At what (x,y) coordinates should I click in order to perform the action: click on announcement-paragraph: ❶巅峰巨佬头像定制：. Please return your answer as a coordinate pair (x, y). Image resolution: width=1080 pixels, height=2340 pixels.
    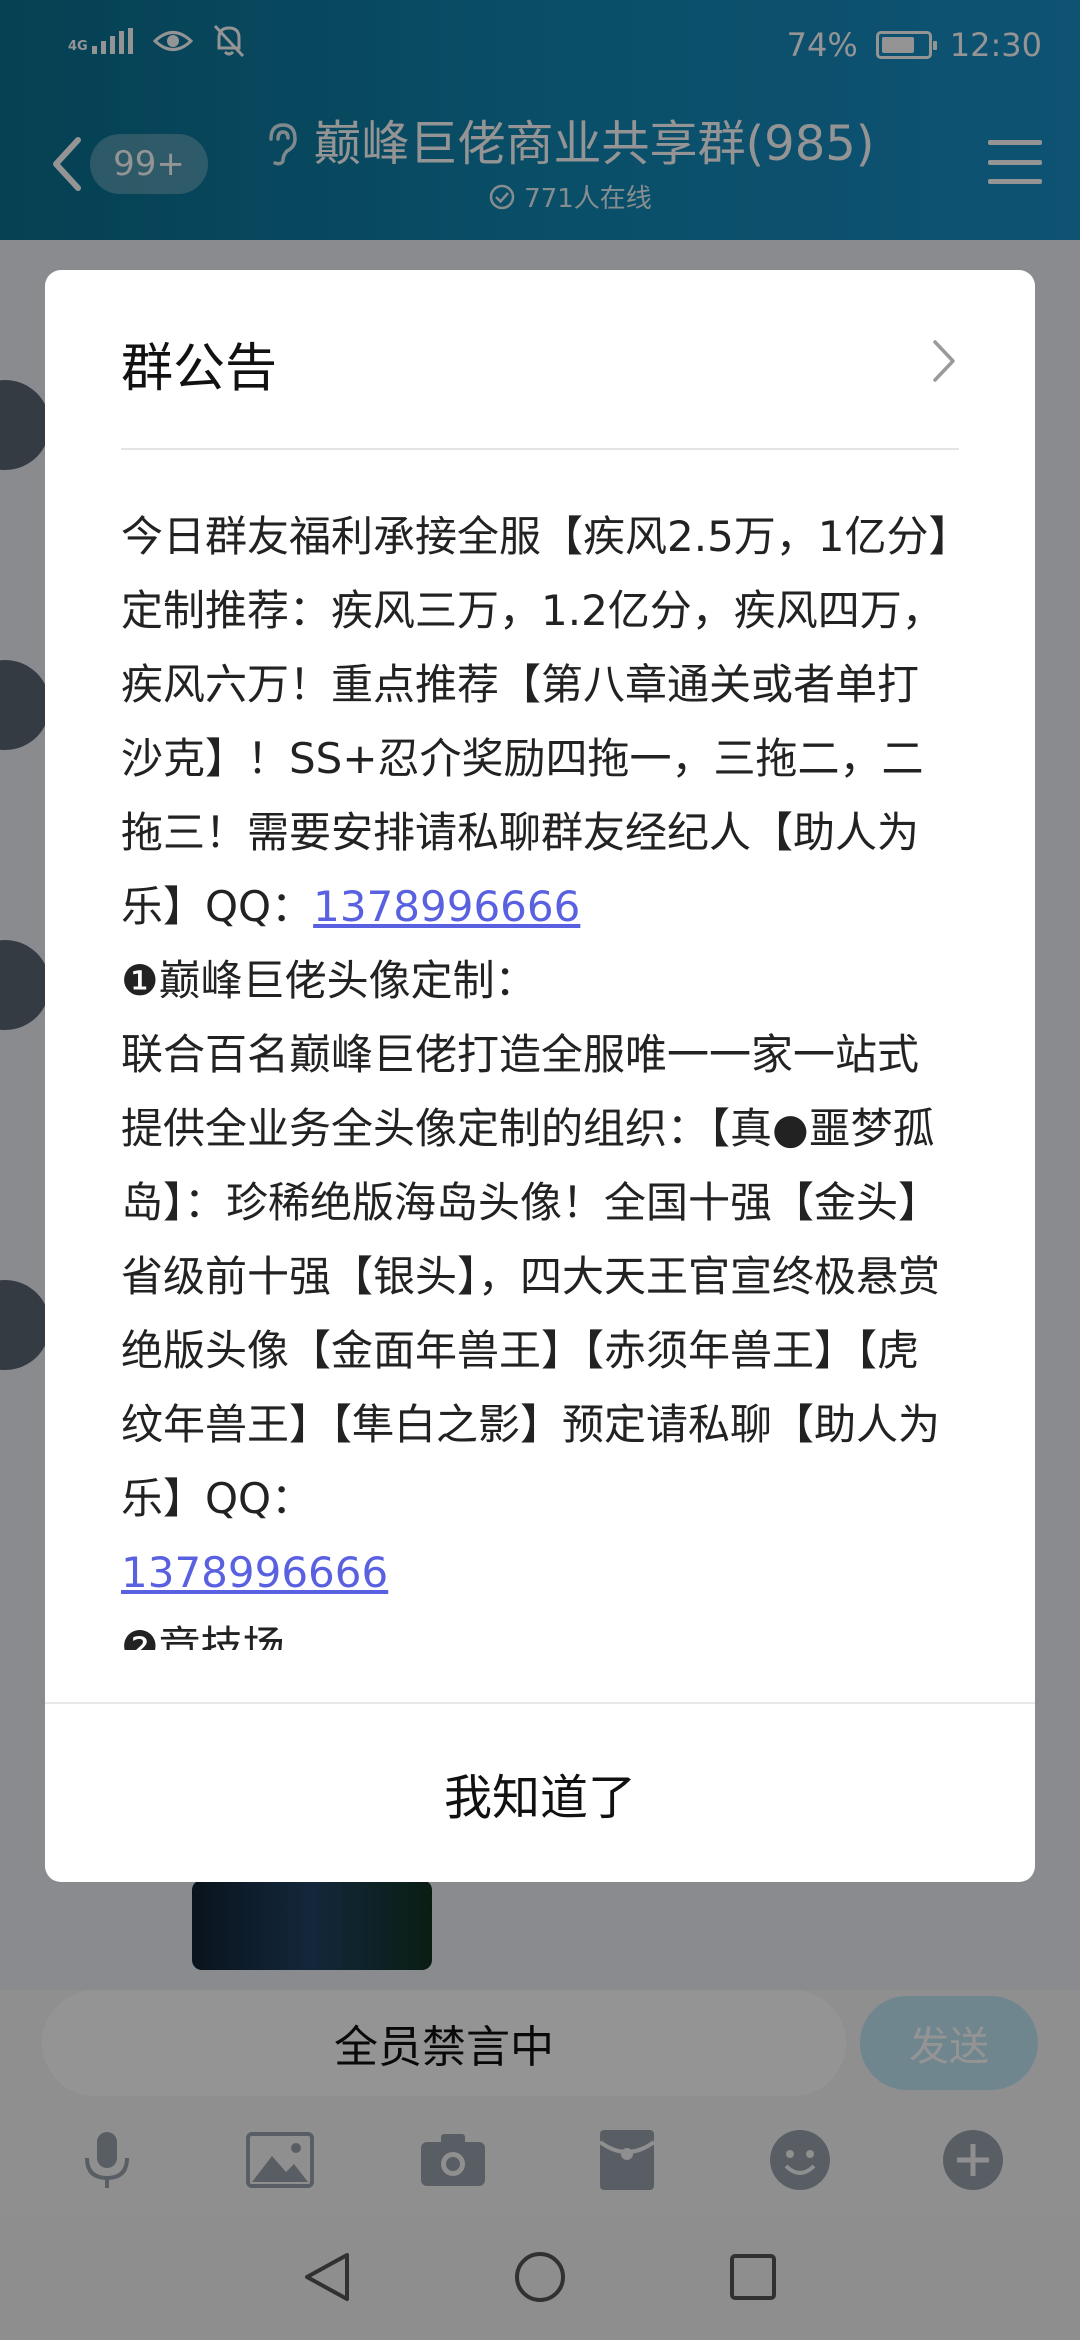
    Looking at the image, I should click on (329, 980).